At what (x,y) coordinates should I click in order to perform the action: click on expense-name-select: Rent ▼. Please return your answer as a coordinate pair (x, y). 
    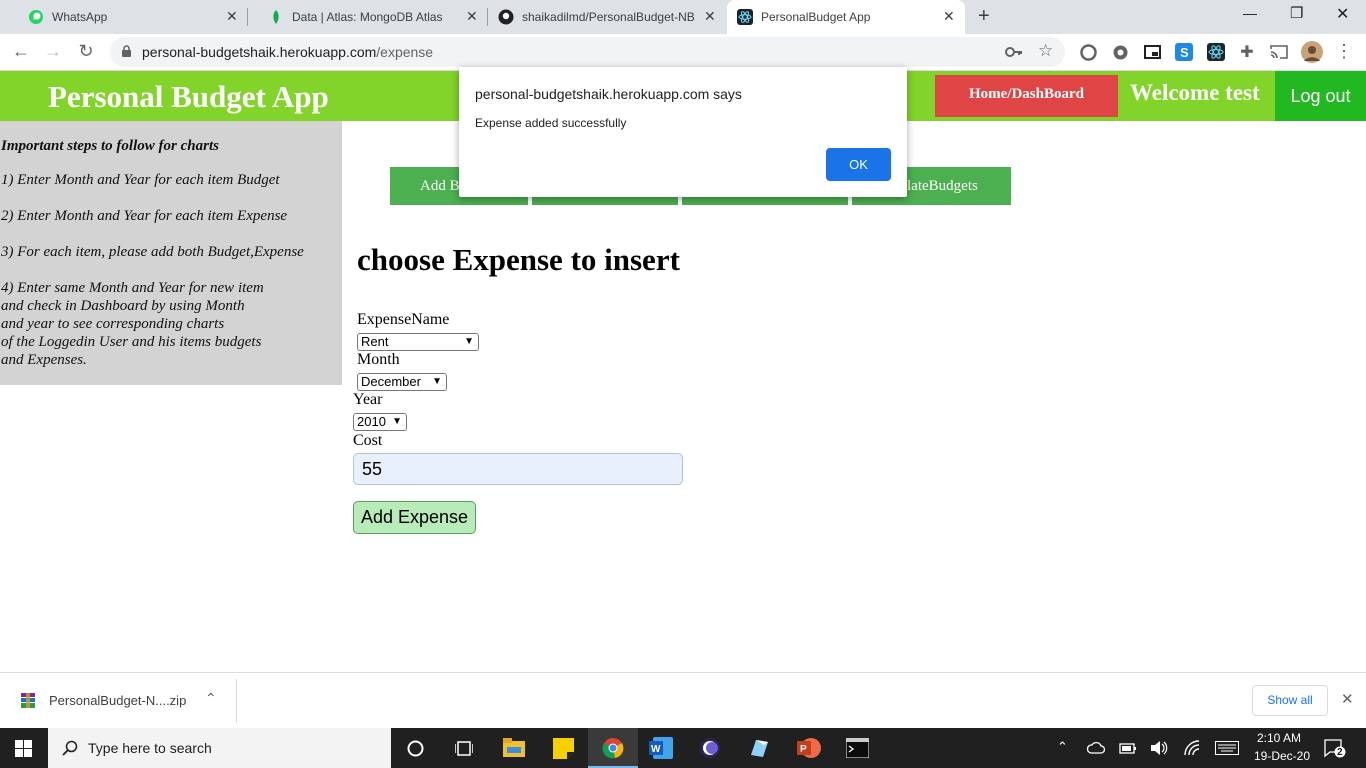
    Looking at the image, I should click on (418, 342).